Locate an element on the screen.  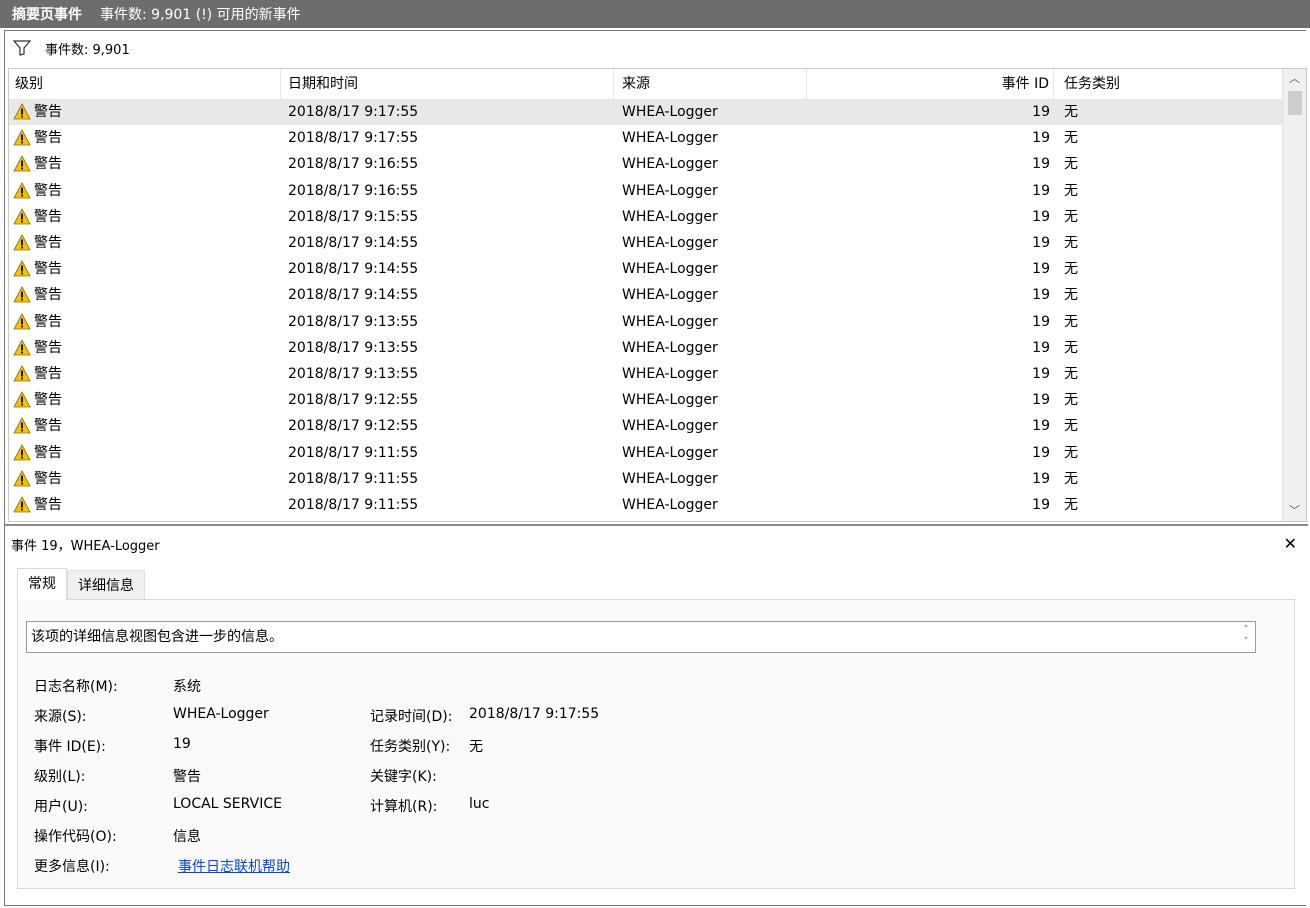
level-label: 级别(L): is located at coordinates (60, 777).